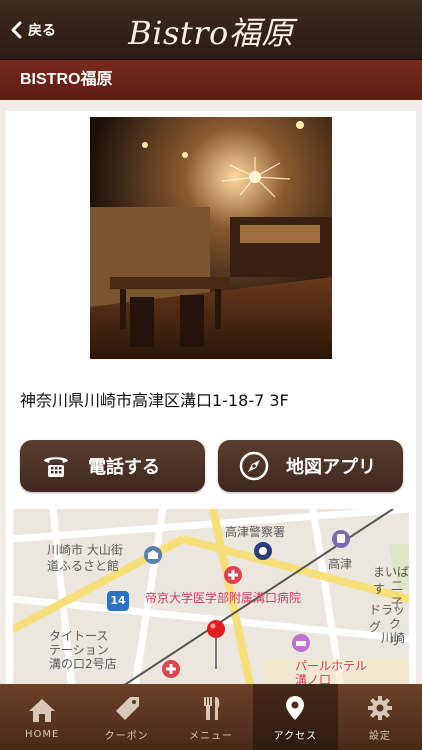 The height and width of the screenshot is (750, 422). Describe the element at coordinates (154, 400) in the screenshot. I see `shop-address: 神奈川県川崎市高津区溝口1-18-7 3F` at that location.